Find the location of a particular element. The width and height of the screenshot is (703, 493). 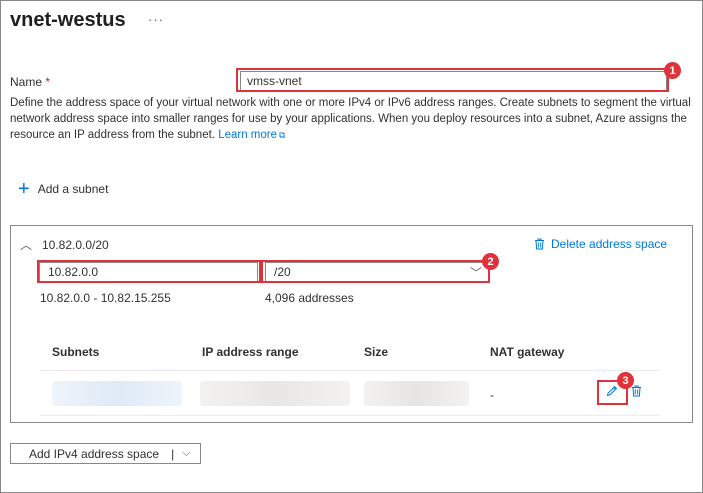

highlight-box-2b is located at coordinates (375, 271).